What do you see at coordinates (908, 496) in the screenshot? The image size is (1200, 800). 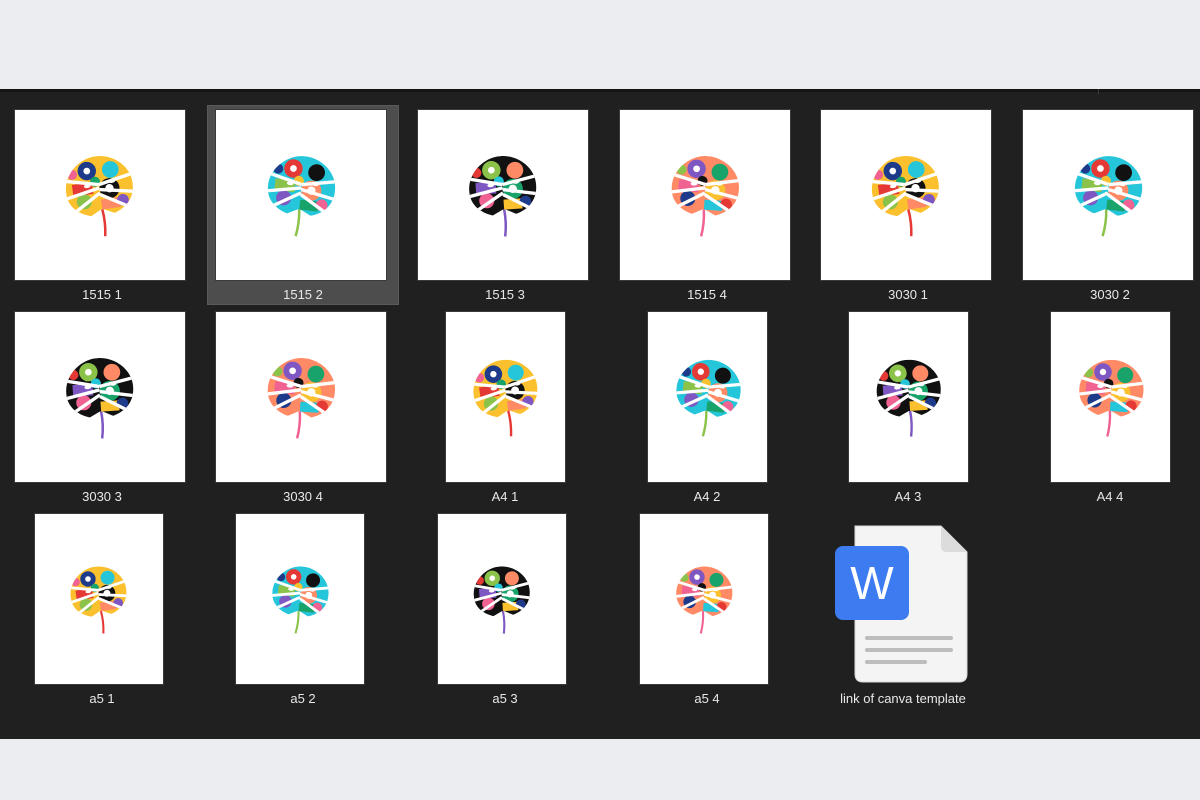 I see `file-name-label: A4 3` at bounding box center [908, 496].